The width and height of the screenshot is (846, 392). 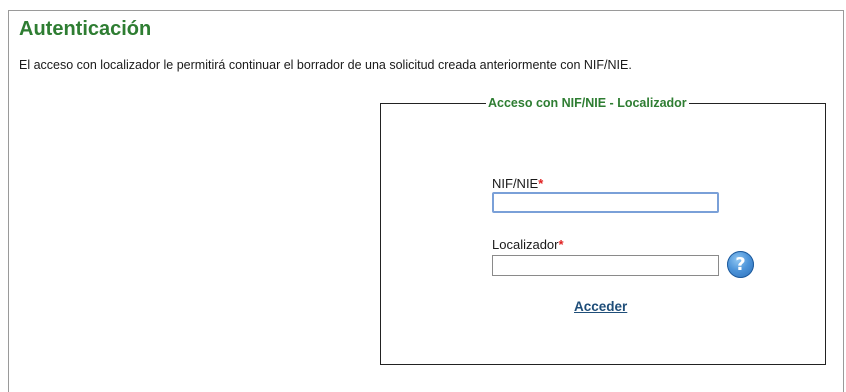 What do you see at coordinates (605, 202) in the screenshot?
I see `nif-input` at bounding box center [605, 202].